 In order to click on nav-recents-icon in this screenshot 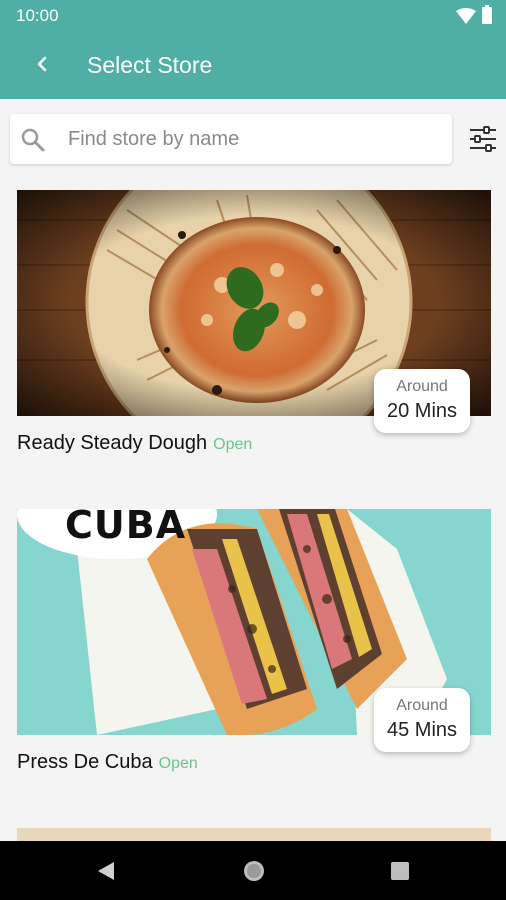, I will do `click(400, 871)`.